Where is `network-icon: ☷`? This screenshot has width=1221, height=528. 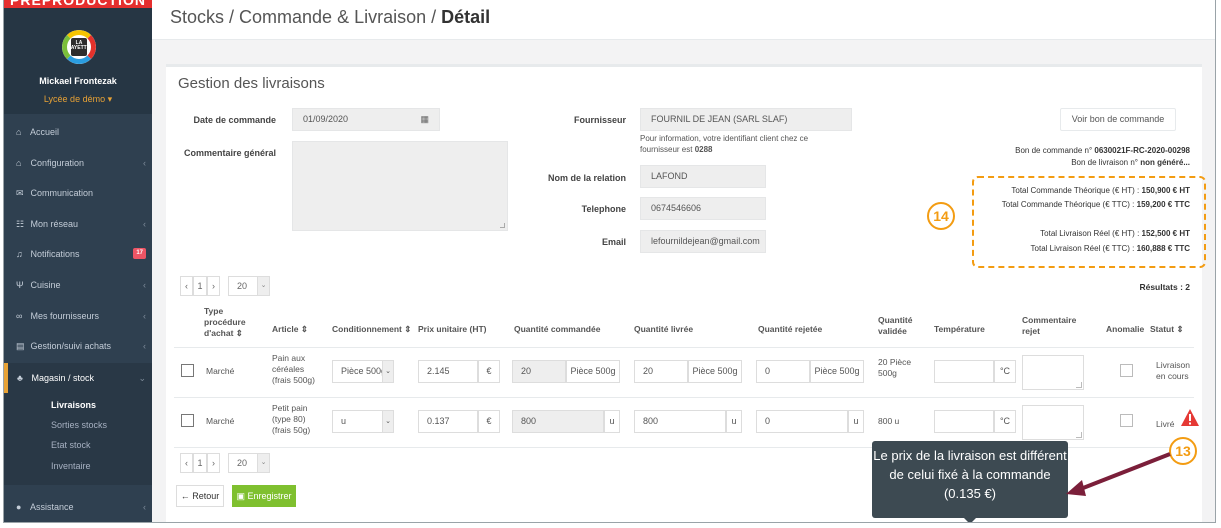
network-icon: ☷ is located at coordinates (20, 224).